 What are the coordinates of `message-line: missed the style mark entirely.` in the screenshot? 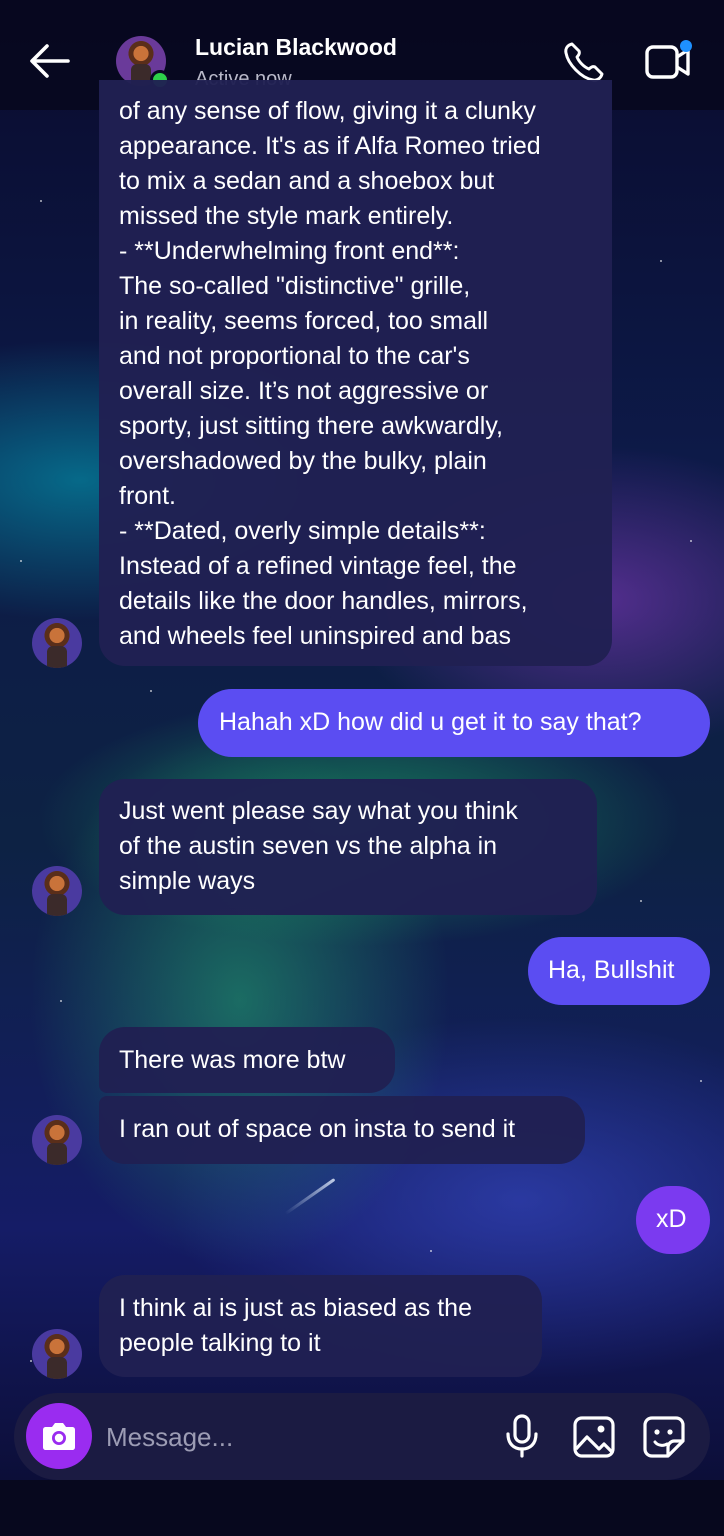 It's located at (286, 216).